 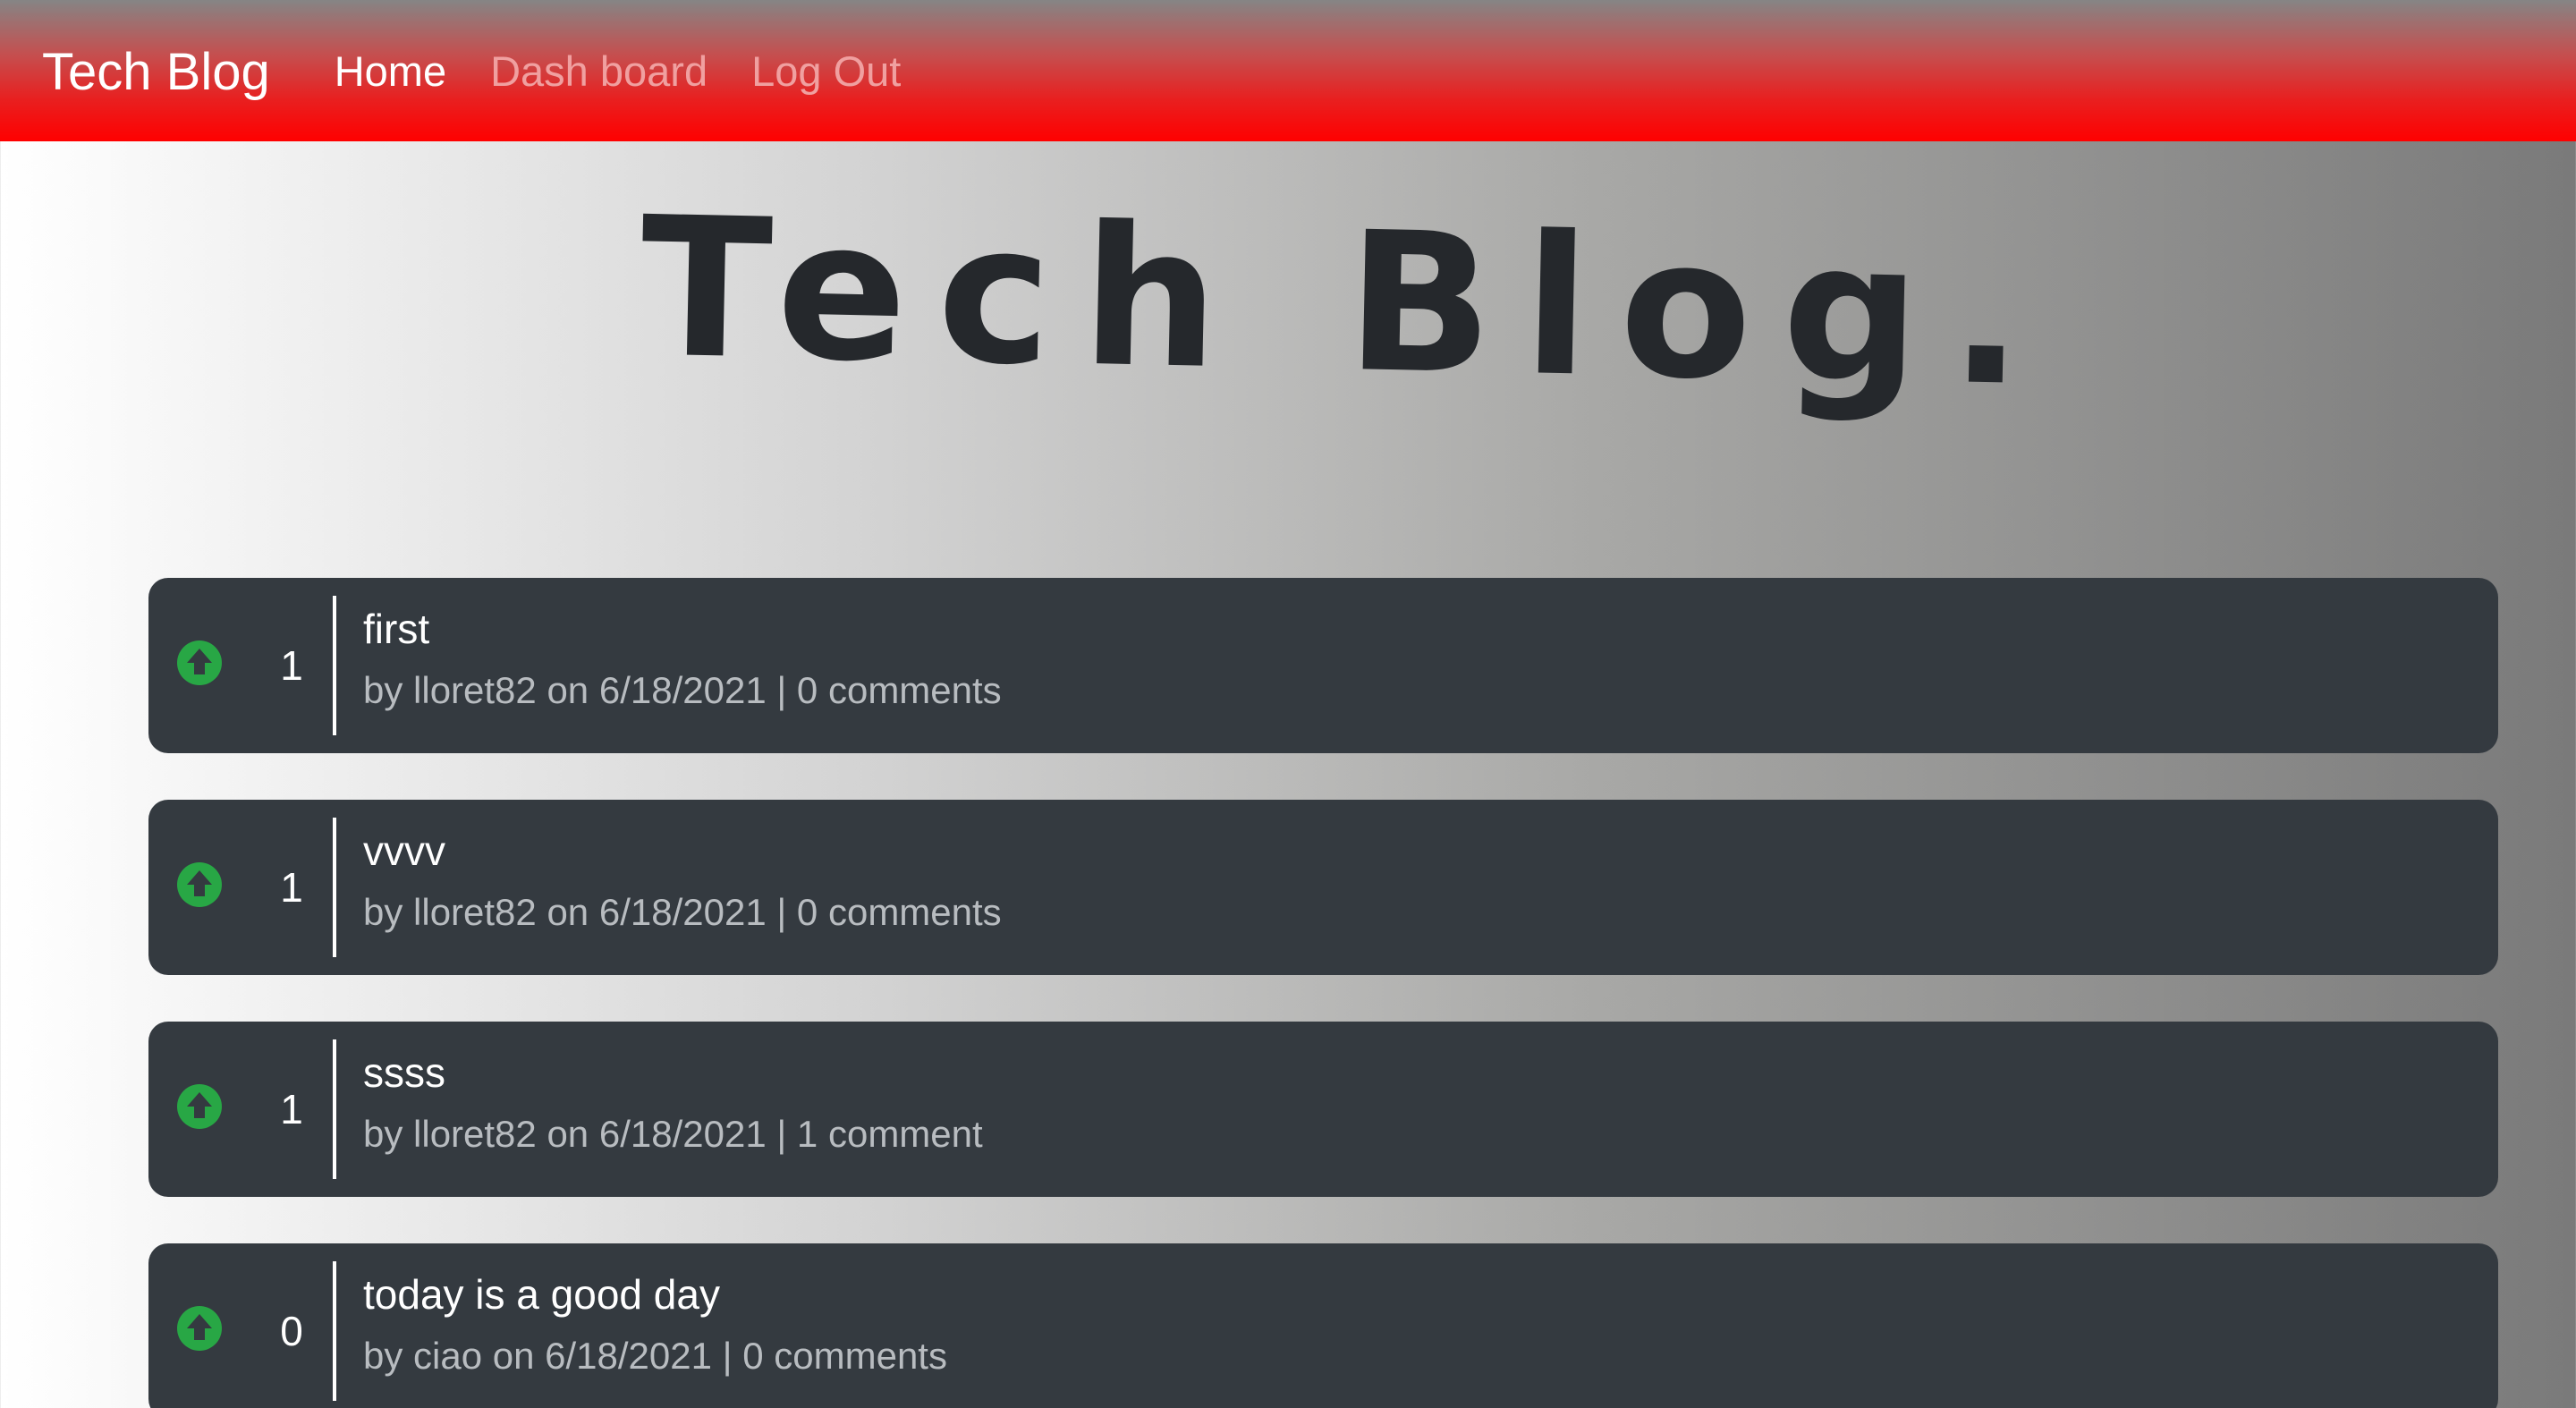 What do you see at coordinates (396, 629) in the screenshot?
I see `post-title-link: first` at bounding box center [396, 629].